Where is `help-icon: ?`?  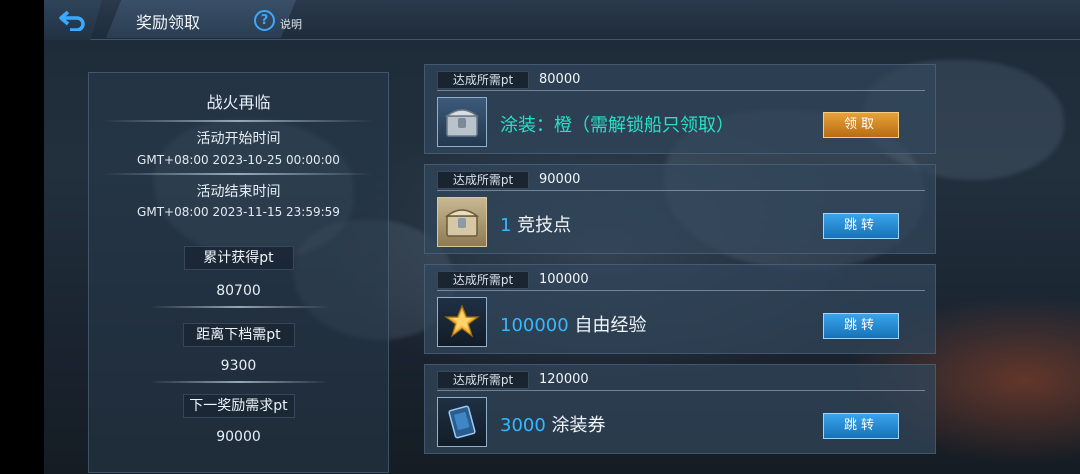 help-icon: ? is located at coordinates (264, 20).